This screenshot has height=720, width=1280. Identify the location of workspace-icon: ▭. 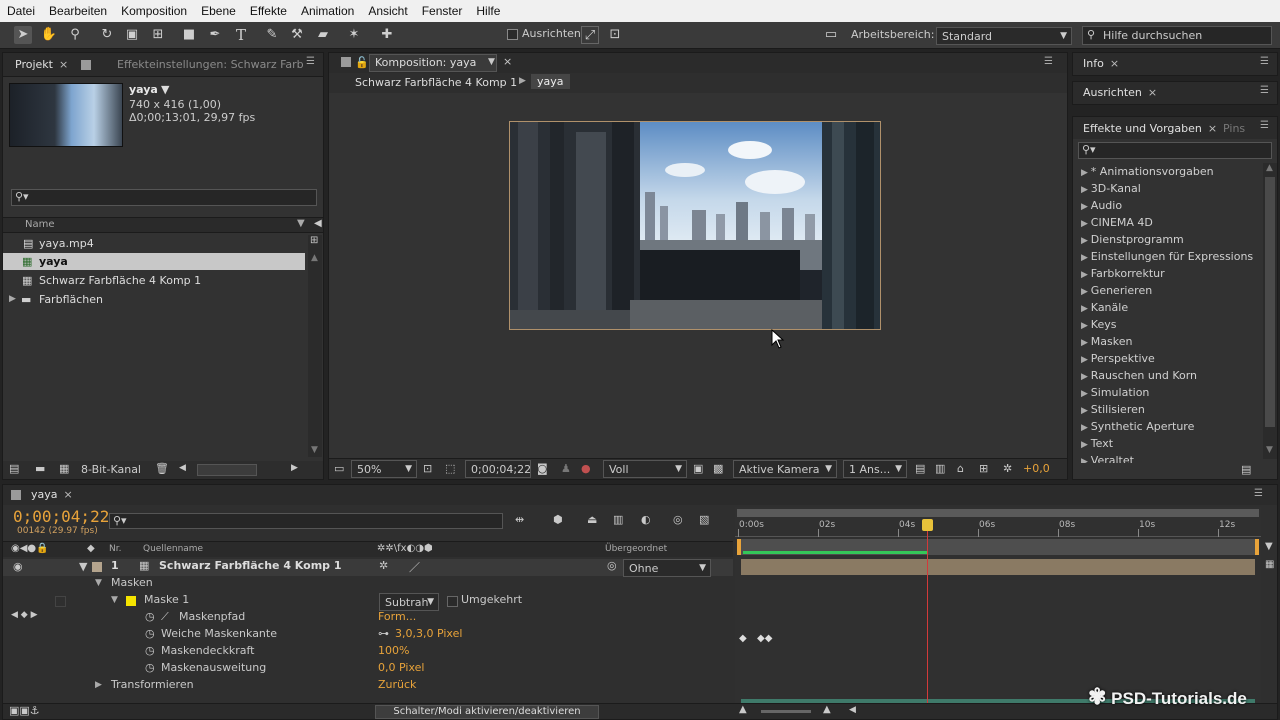
(831, 35).